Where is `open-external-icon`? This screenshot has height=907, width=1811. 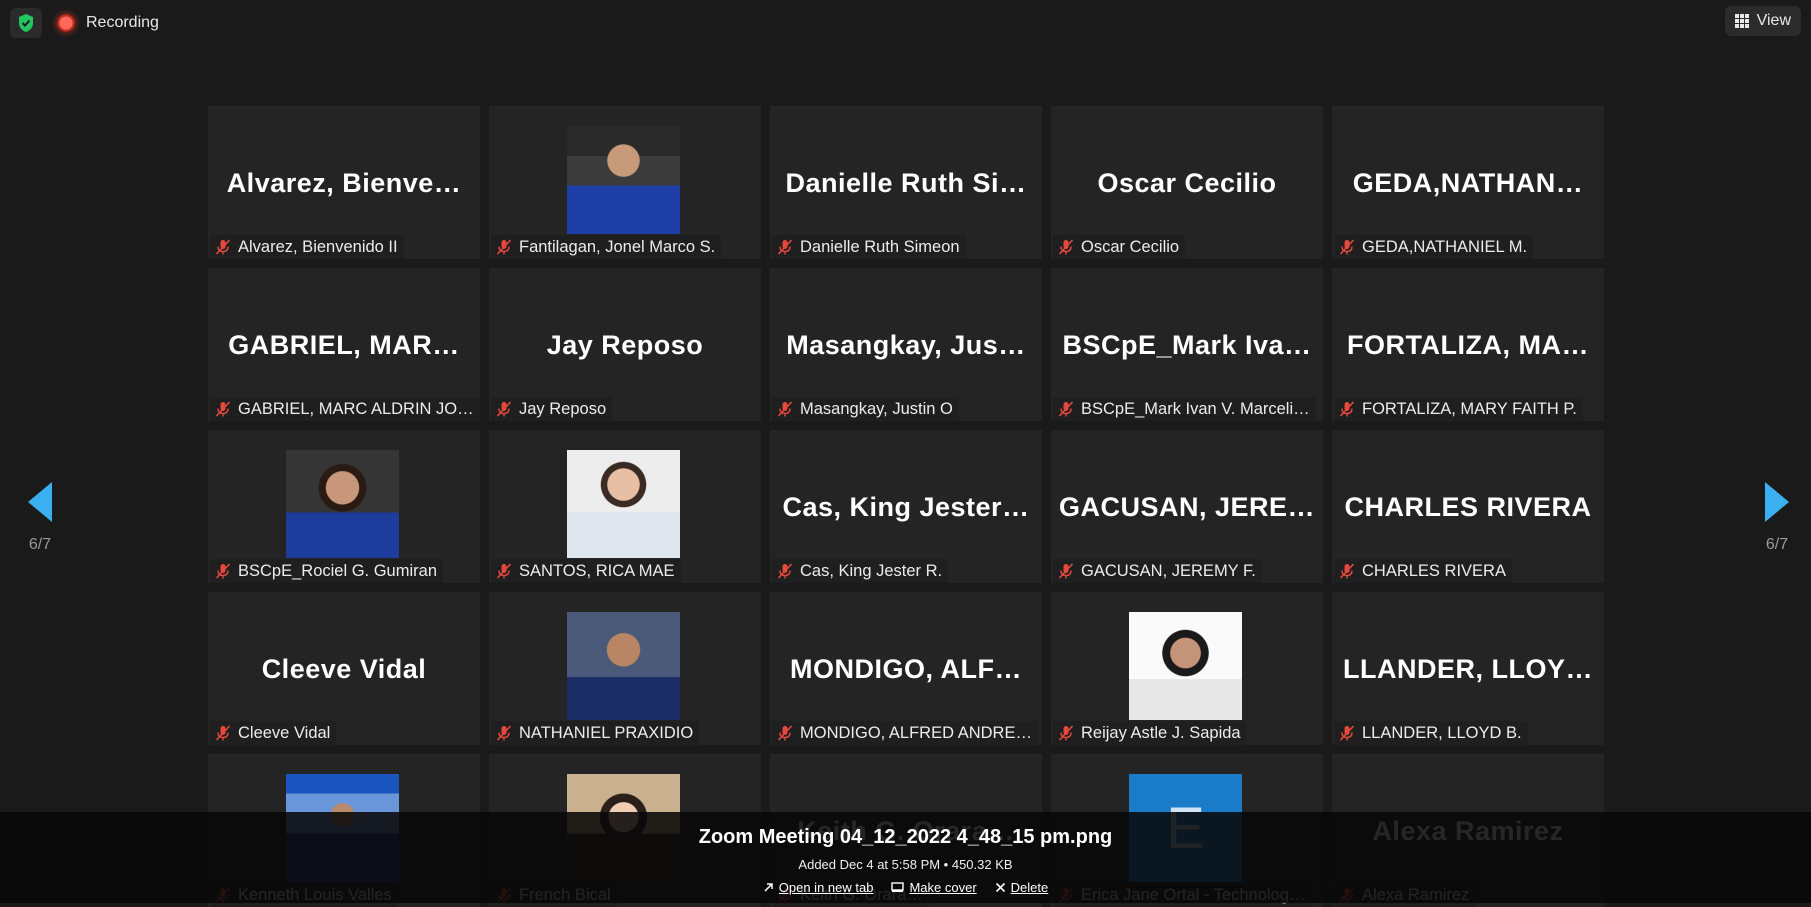
open-external-icon is located at coordinates (768, 887).